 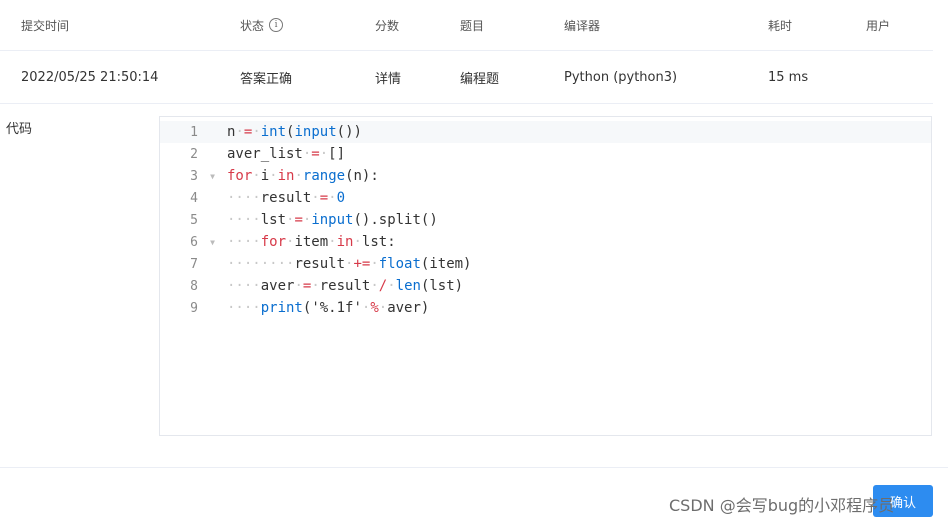 I want to click on csdn-watermark: CSDN @会写bug的小邓程序员, so click(x=782, y=505).